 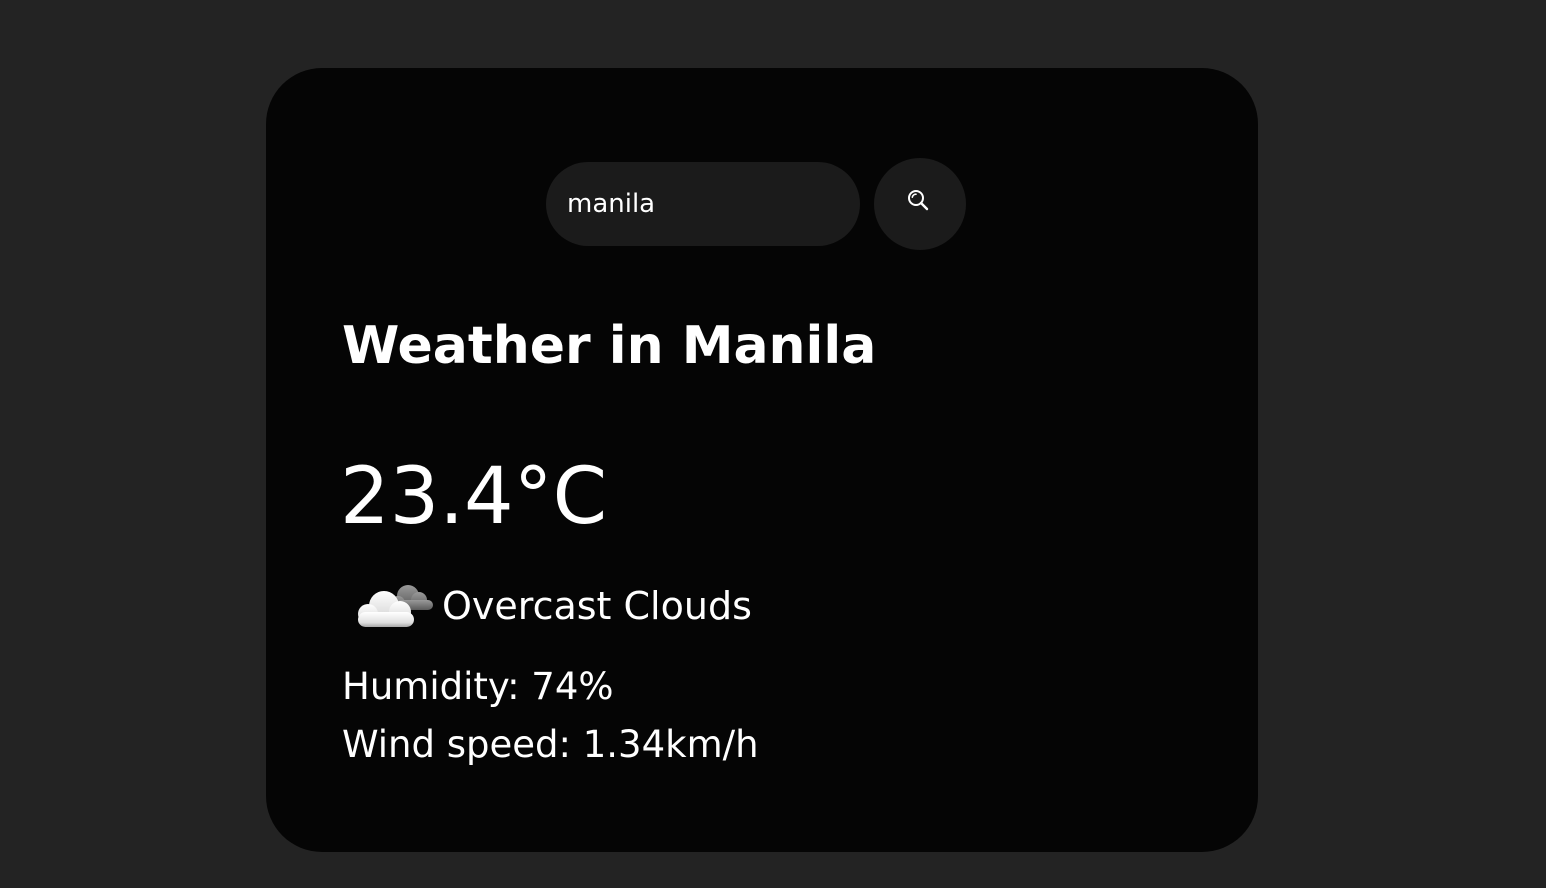 I want to click on weather-description: Overcast Clouds, so click(x=597, y=606).